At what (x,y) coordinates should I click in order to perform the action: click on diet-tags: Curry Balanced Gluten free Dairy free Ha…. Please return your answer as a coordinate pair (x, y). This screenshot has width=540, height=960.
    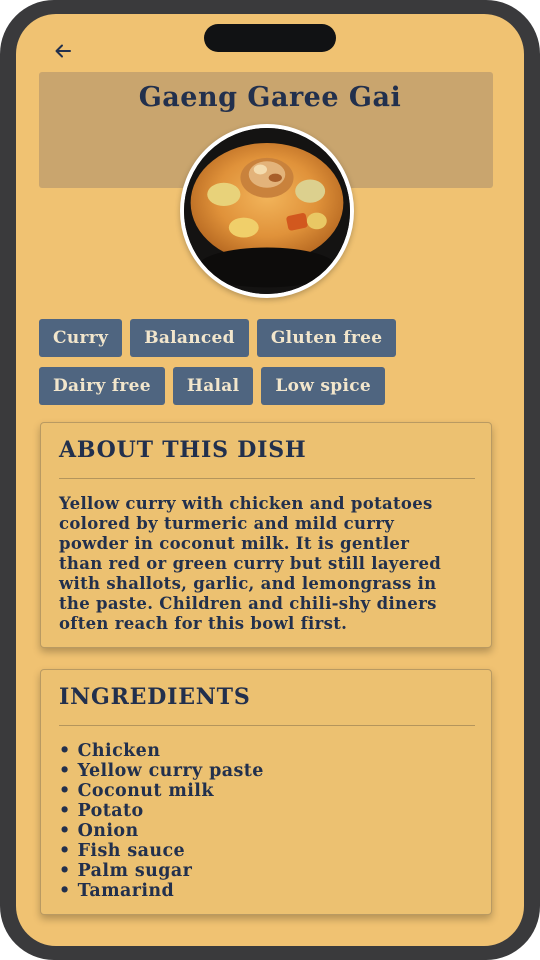
    Looking at the image, I should click on (274, 367).